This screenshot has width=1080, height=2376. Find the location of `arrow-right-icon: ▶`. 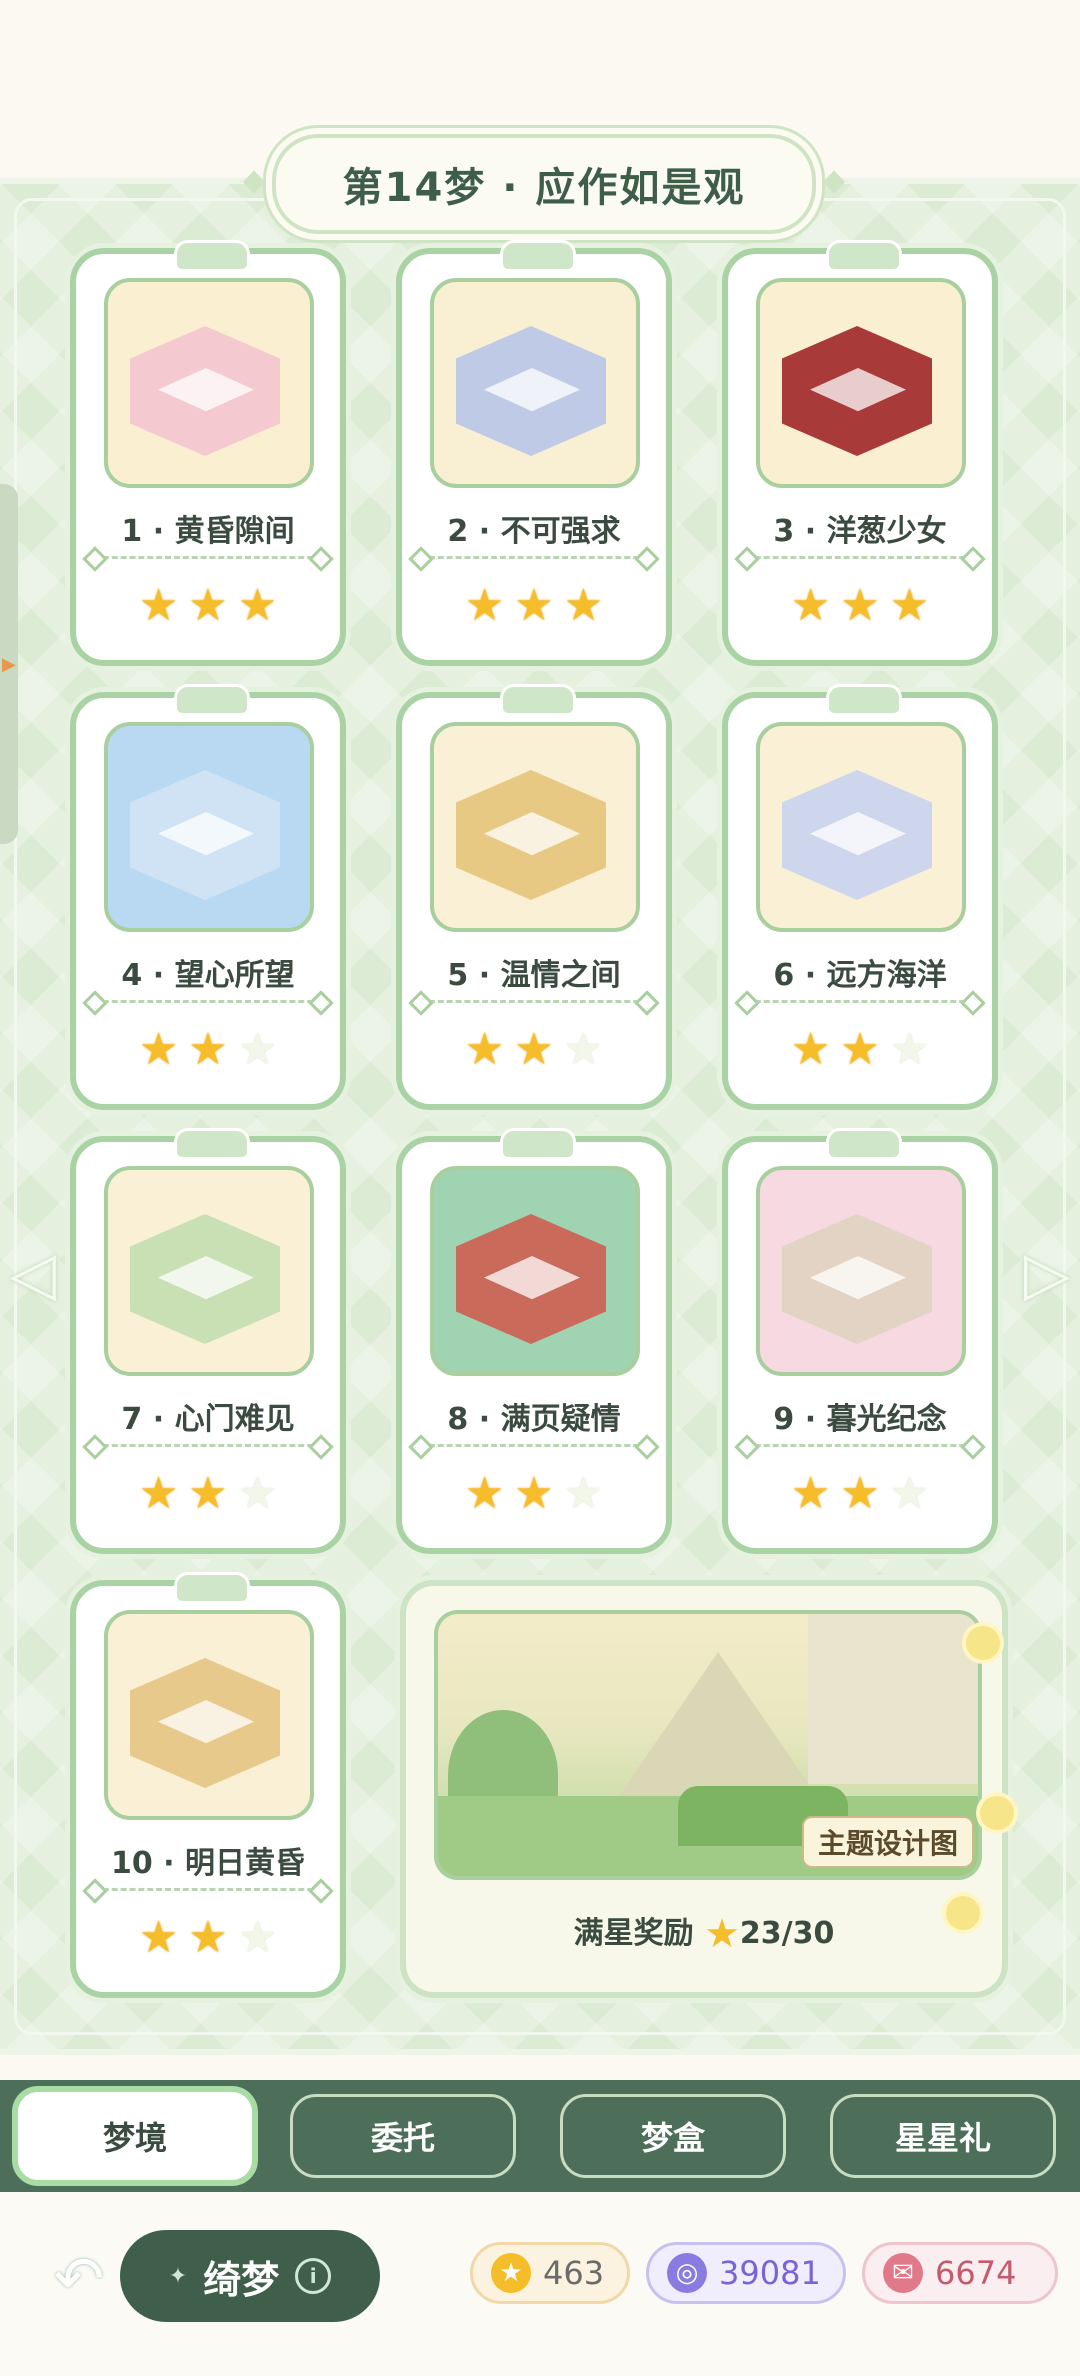

arrow-right-icon: ▶ is located at coordinates (9, 664).